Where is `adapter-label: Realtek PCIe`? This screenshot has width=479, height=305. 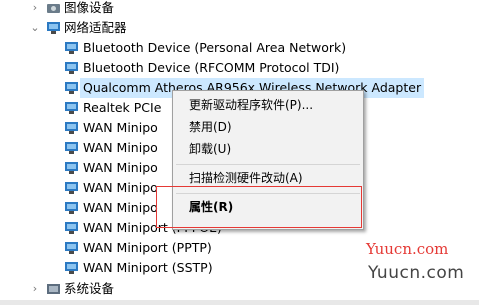
adapter-label: Realtek PCIe is located at coordinates (122, 107).